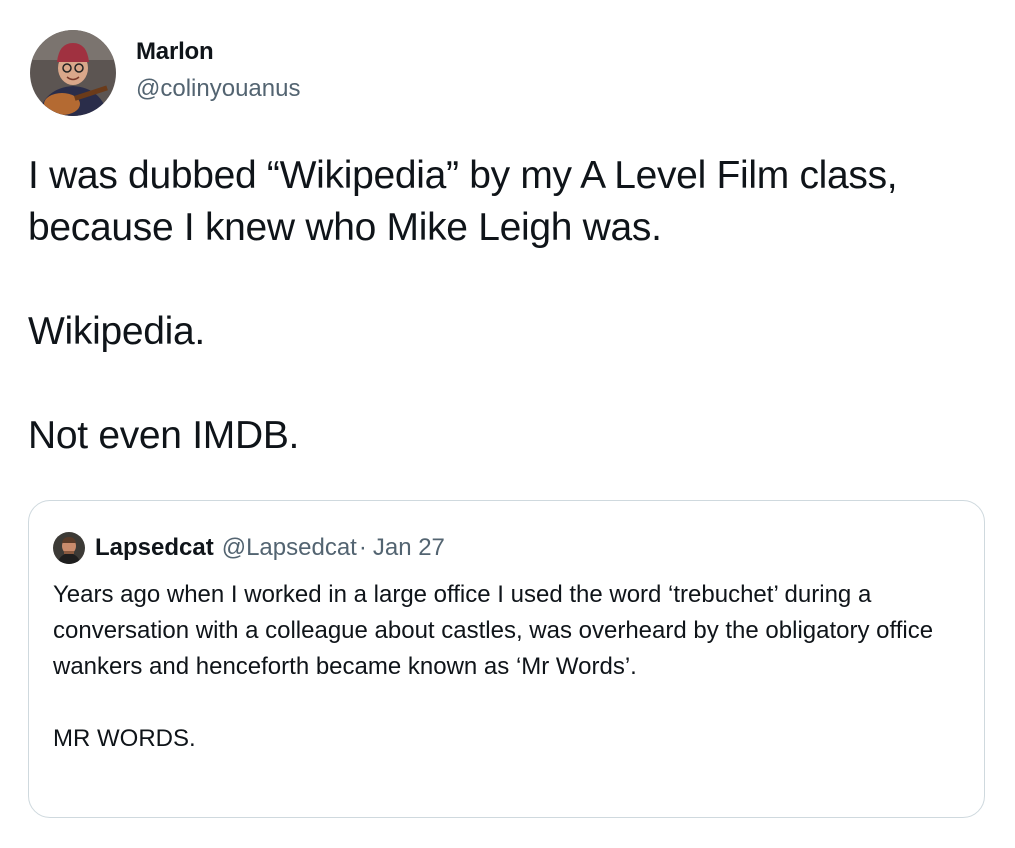 Image resolution: width=1015 pixels, height=848 pixels. Describe the element at coordinates (175, 52) in the screenshot. I see `author-name: Marlon` at that location.